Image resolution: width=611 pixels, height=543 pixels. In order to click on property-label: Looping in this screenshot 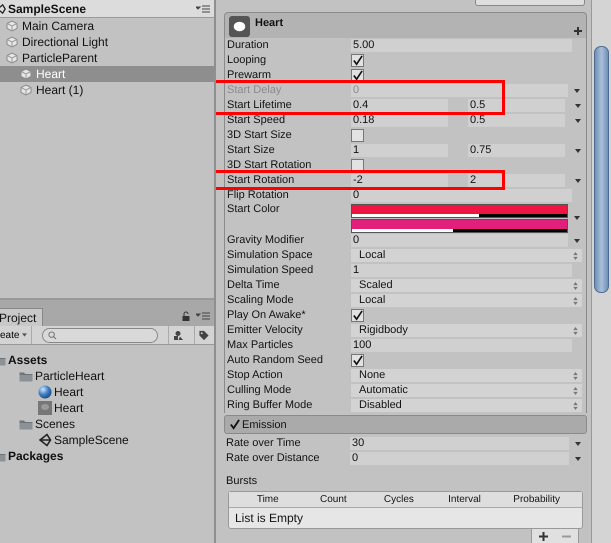, I will do `click(247, 60)`.